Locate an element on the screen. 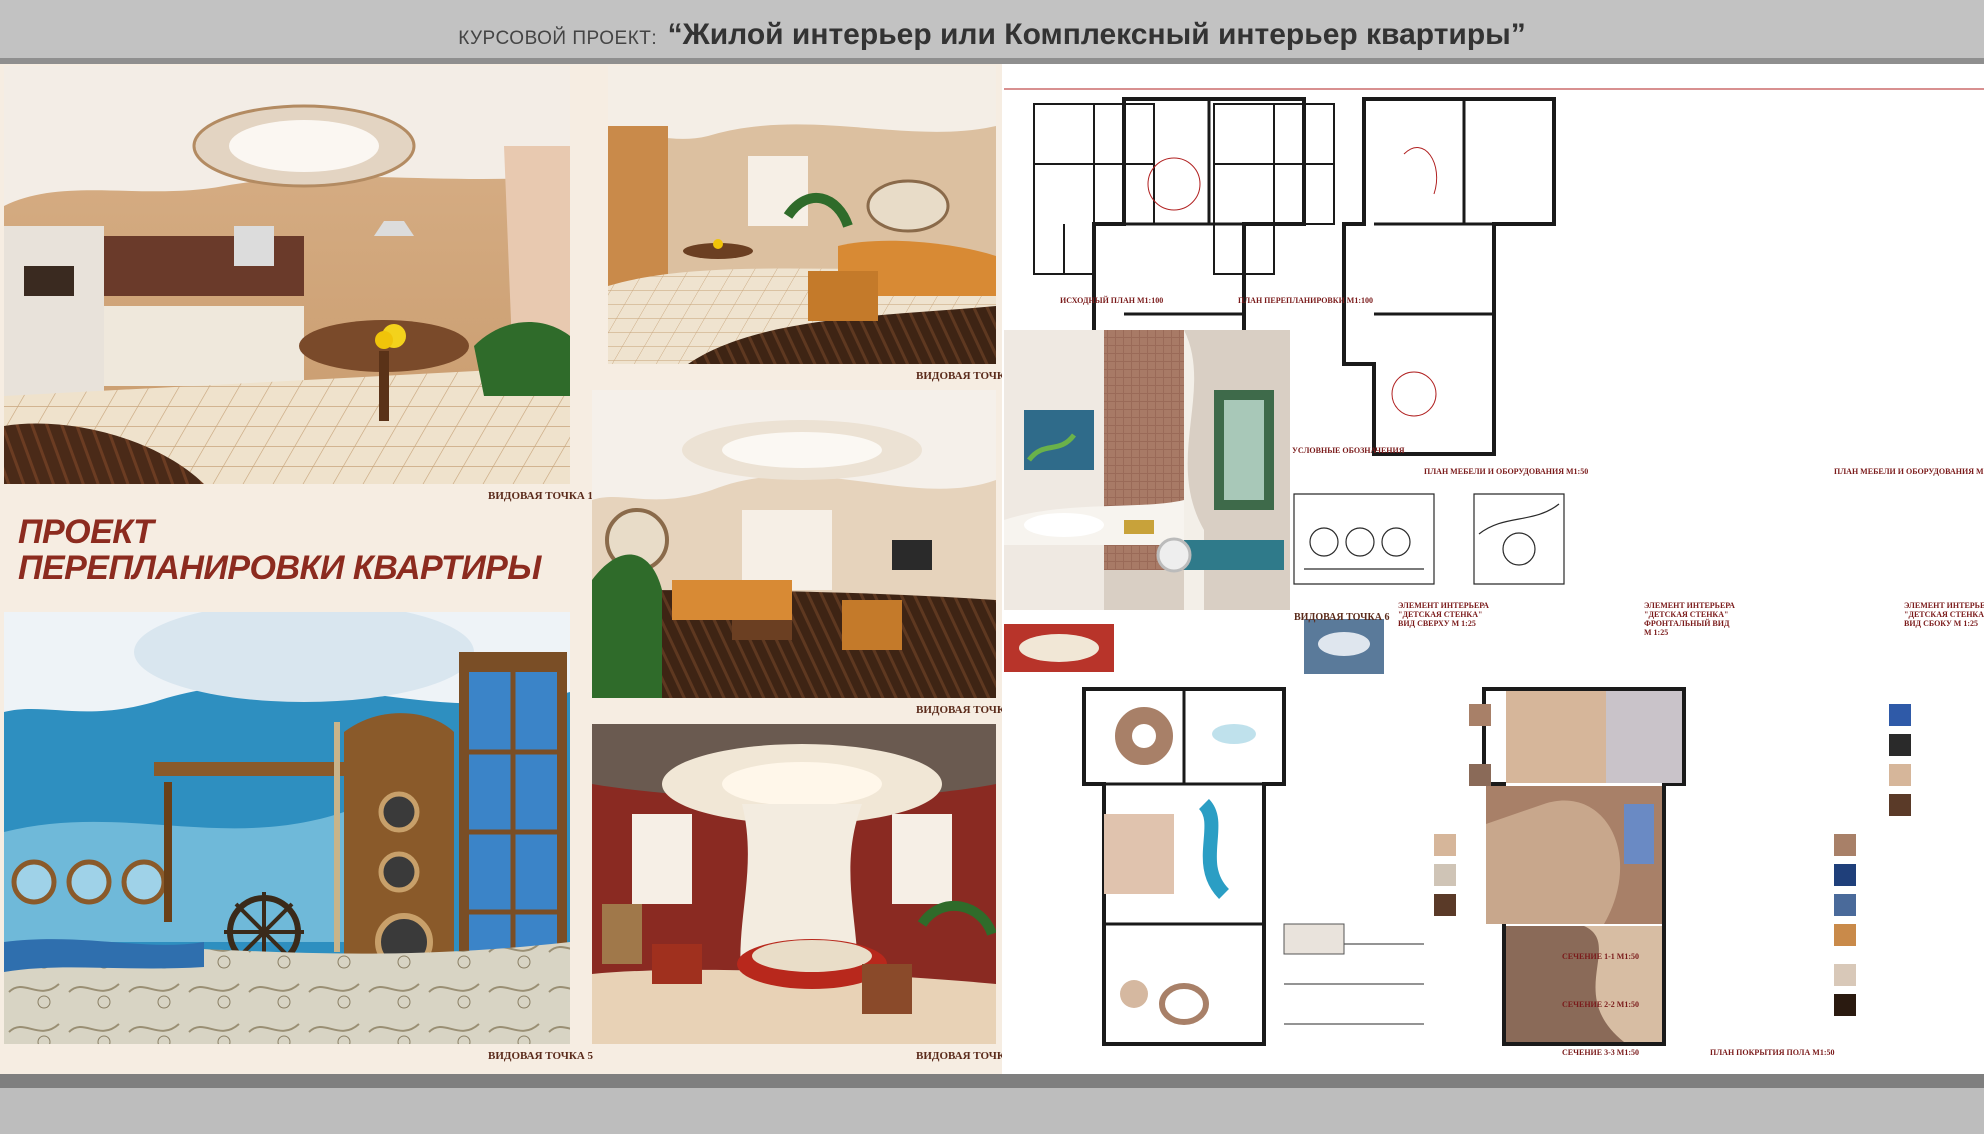 The height and width of the screenshot is (1134, 1984). render-lounge-image is located at coordinates (794, 544).